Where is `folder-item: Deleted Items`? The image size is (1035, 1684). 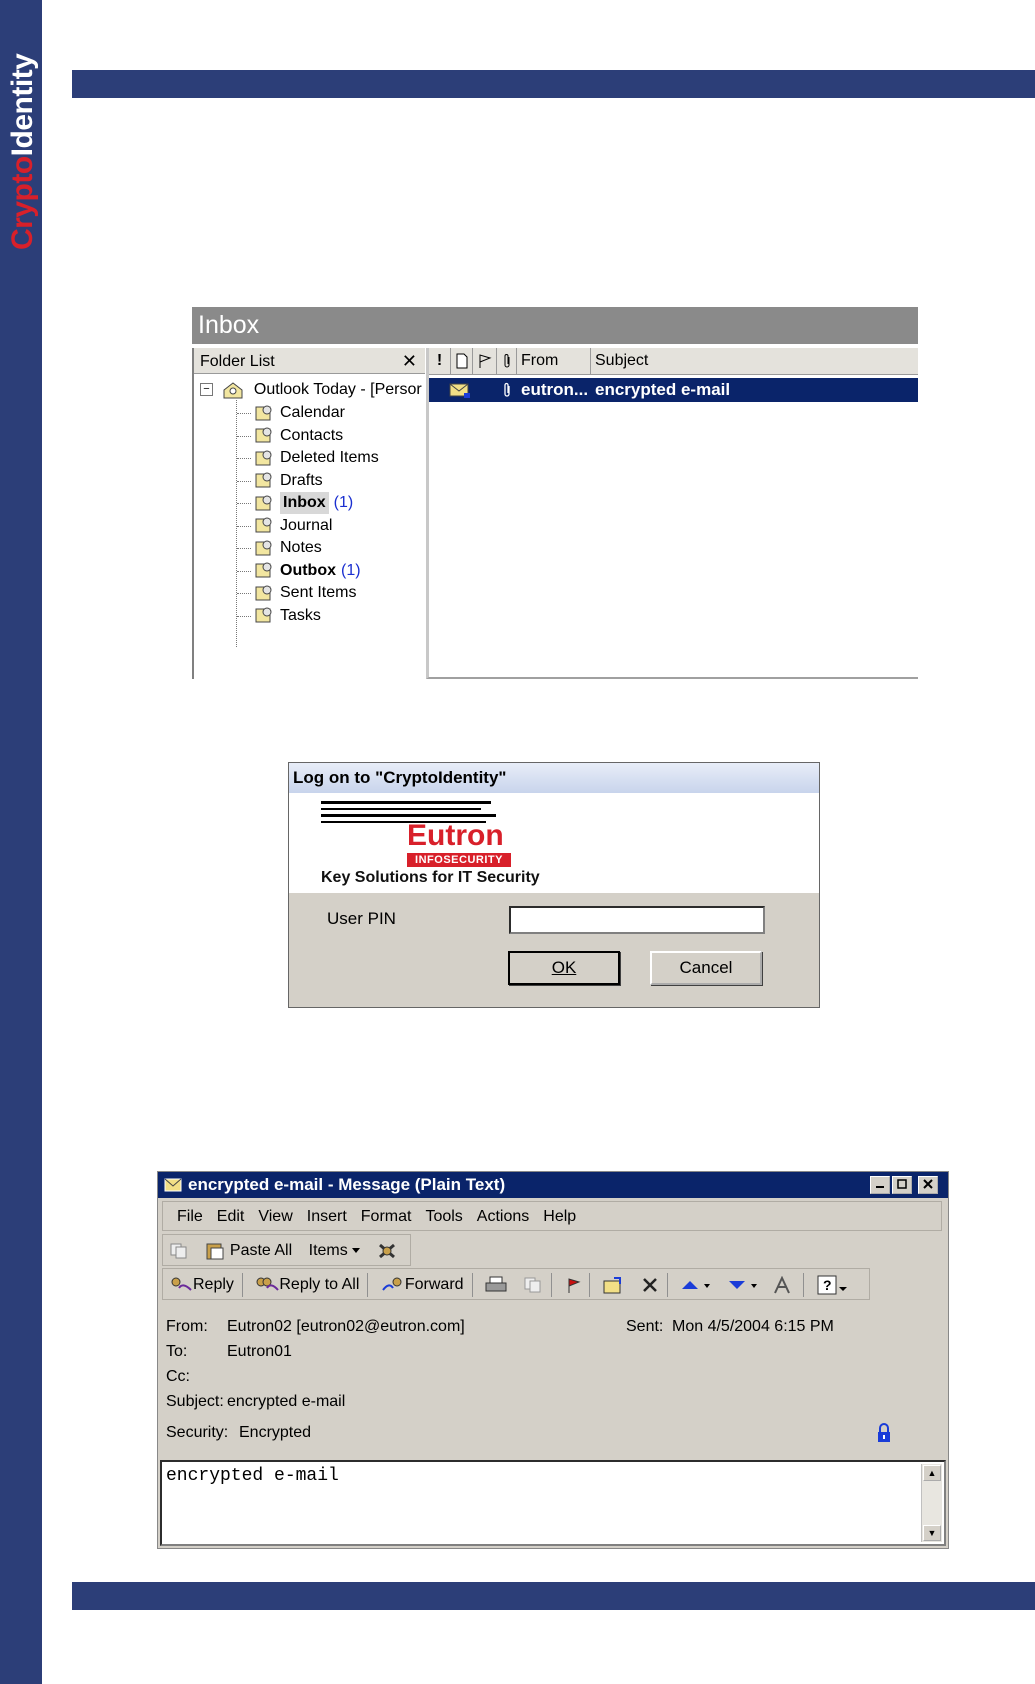
folder-item: Deleted Items is located at coordinates (308, 458).